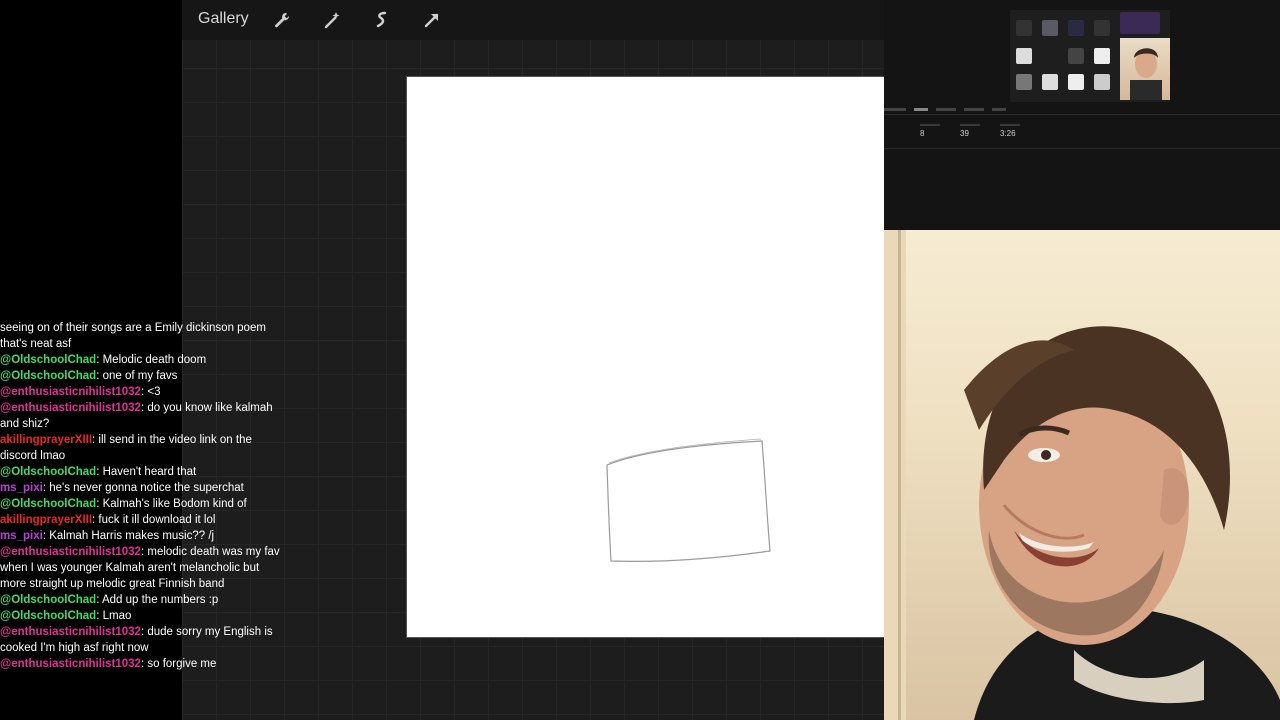 The image size is (1280, 720). Describe the element at coordinates (382, 20) in the screenshot. I see `selection-icon` at that location.